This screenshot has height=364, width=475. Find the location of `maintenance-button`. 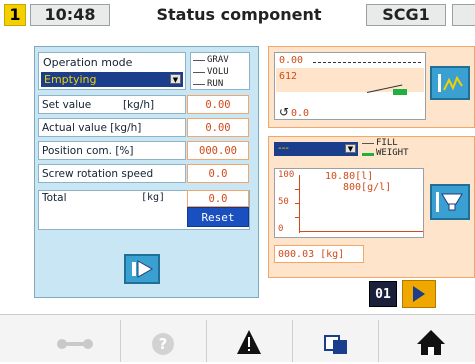

maintenance-button is located at coordinates (75, 341).